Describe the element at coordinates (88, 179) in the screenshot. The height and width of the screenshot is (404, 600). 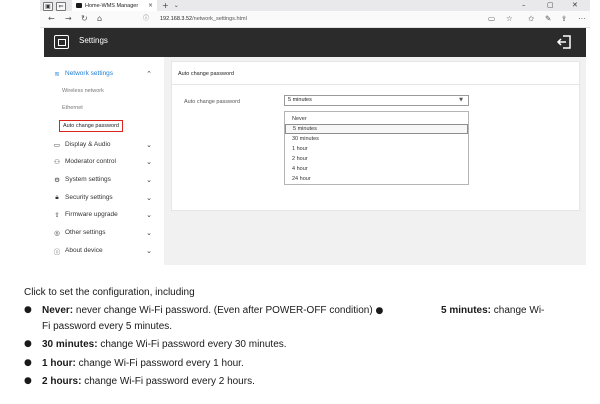
I see `sidebar-item-label: System settings` at that location.